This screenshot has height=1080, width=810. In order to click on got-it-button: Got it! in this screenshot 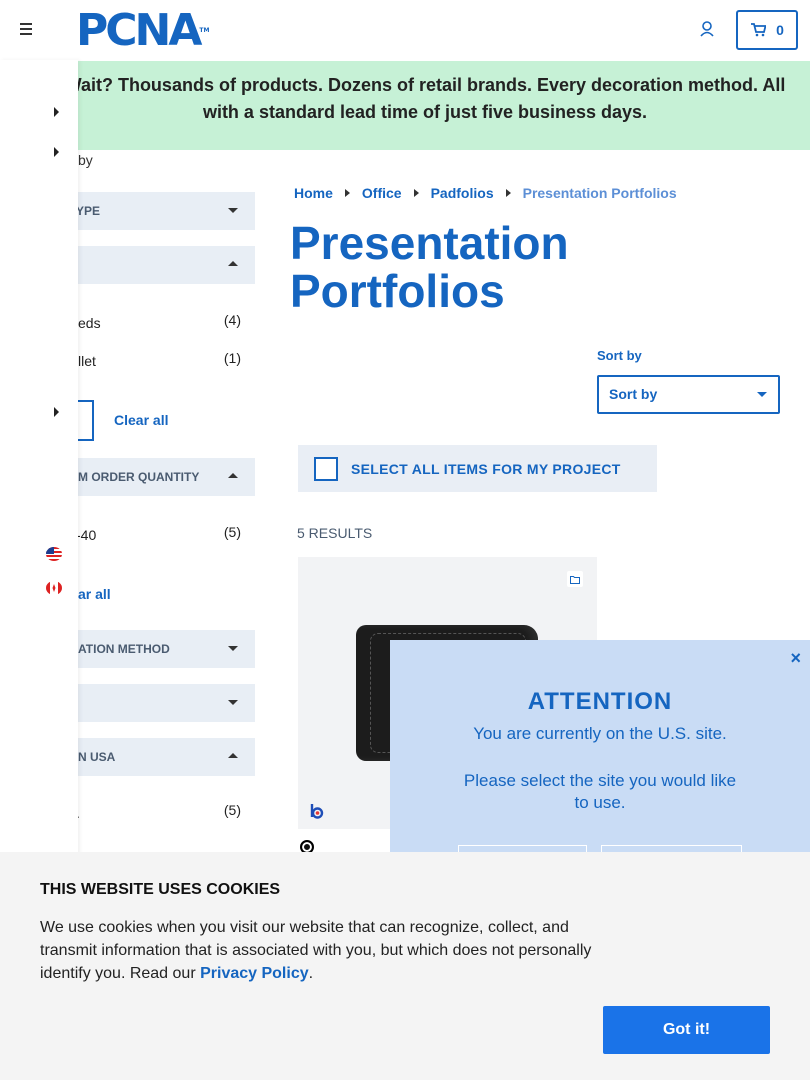, I will do `click(686, 1030)`.